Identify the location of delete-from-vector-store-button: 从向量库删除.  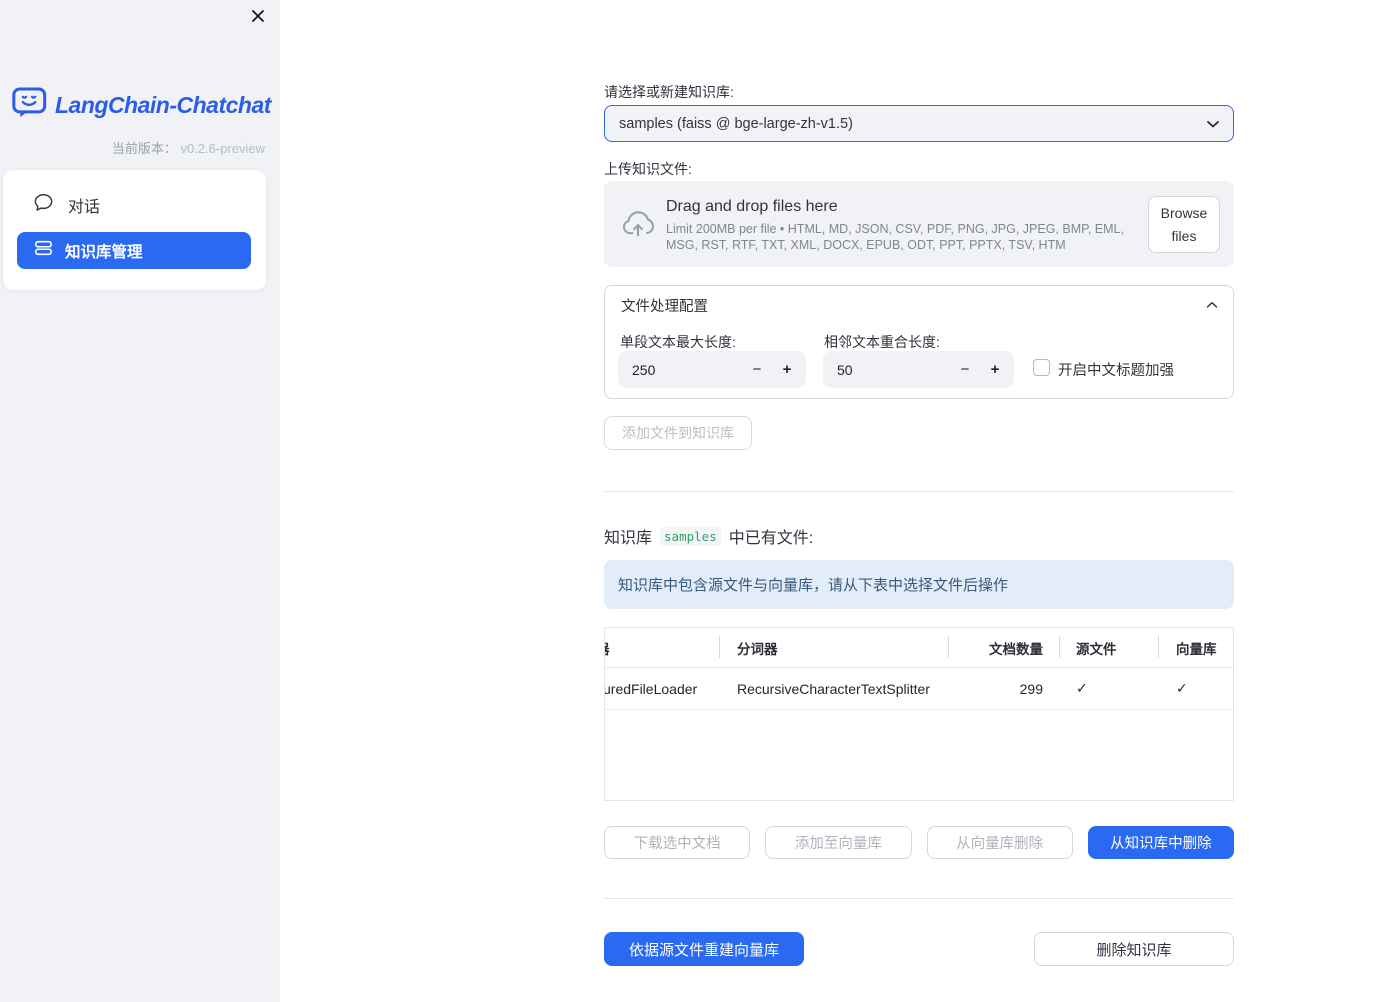
(999, 842).